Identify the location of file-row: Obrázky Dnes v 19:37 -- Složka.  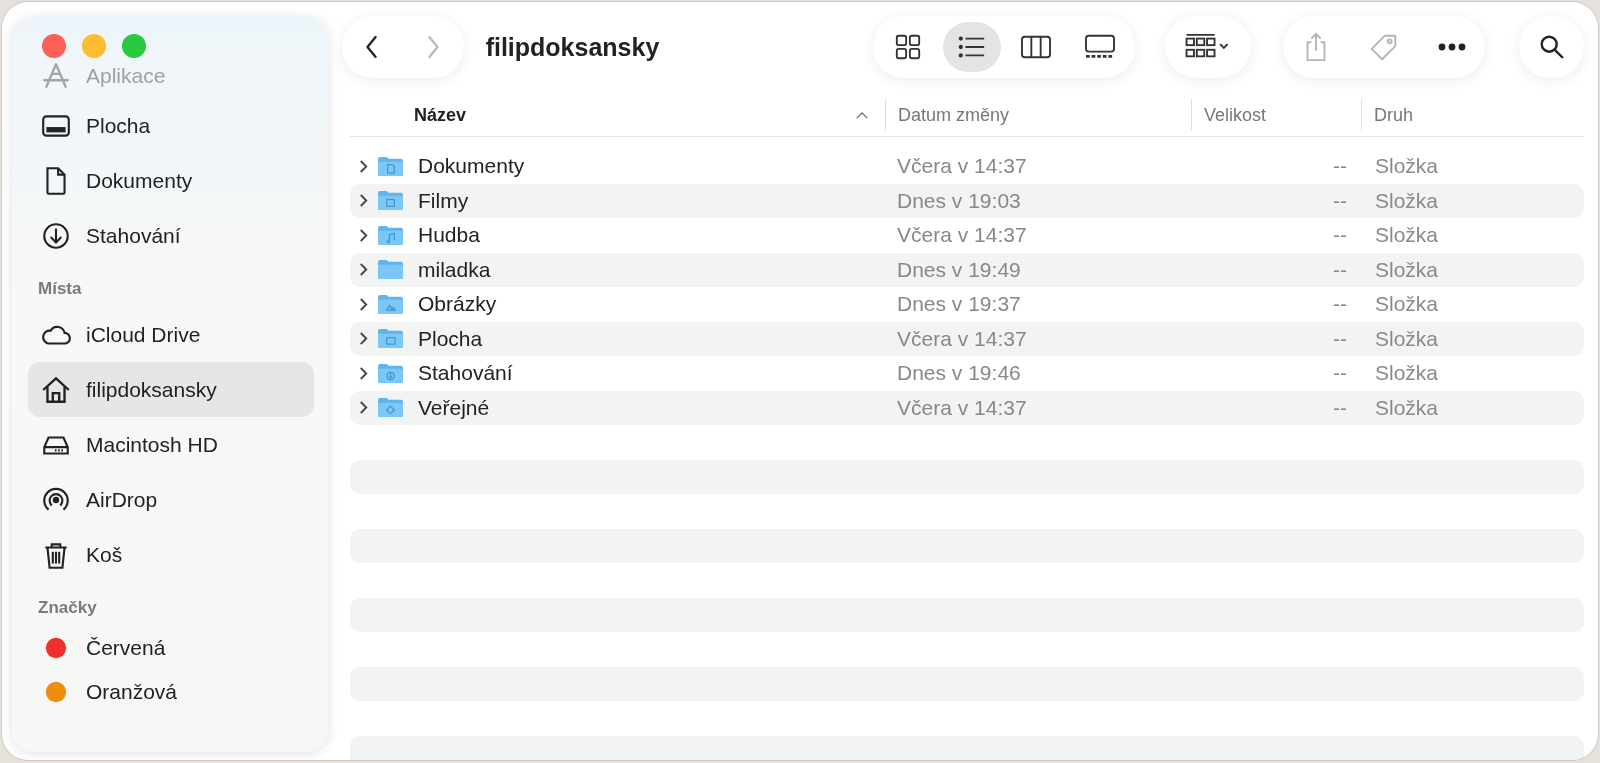
(967, 304).